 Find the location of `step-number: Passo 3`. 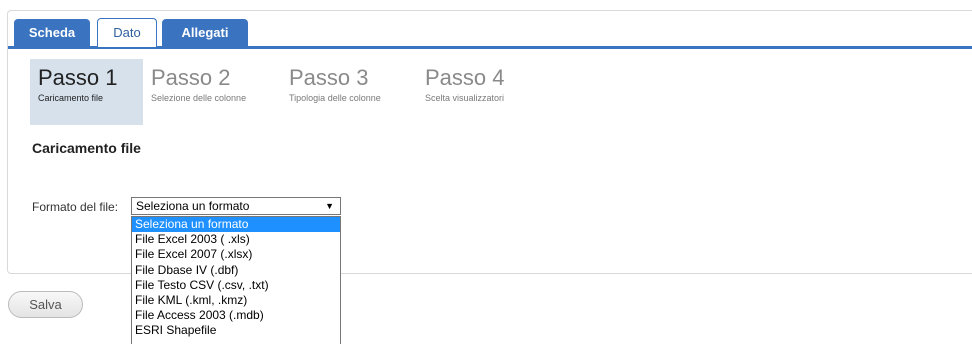

step-number: Passo 3 is located at coordinates (329, 77).